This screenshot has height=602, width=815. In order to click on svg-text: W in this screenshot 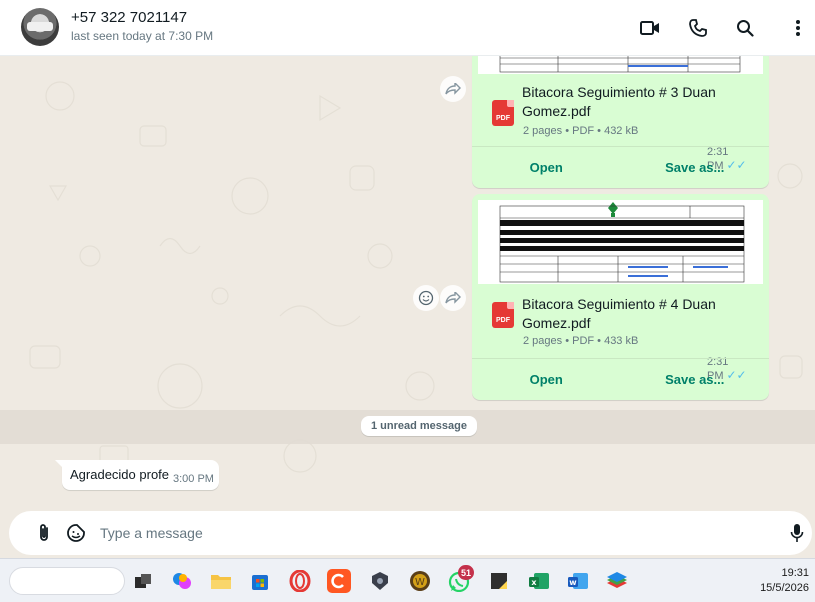, I will do `click(420, 582)`.